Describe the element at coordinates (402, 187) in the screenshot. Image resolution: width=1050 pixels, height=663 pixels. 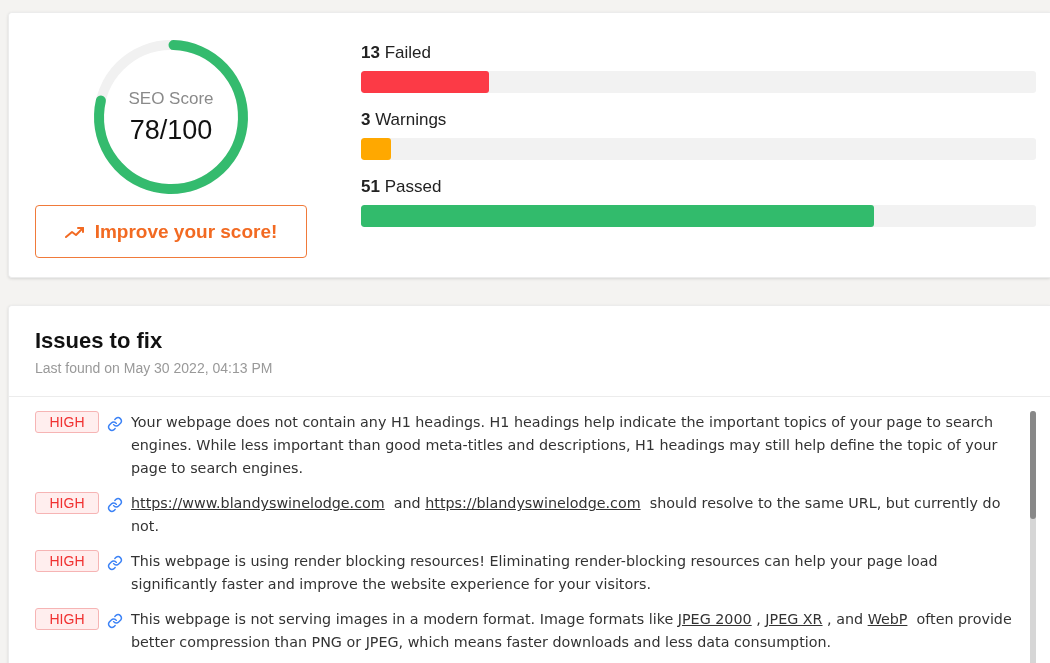
I see `stat-label: 51 Passed` at that location.